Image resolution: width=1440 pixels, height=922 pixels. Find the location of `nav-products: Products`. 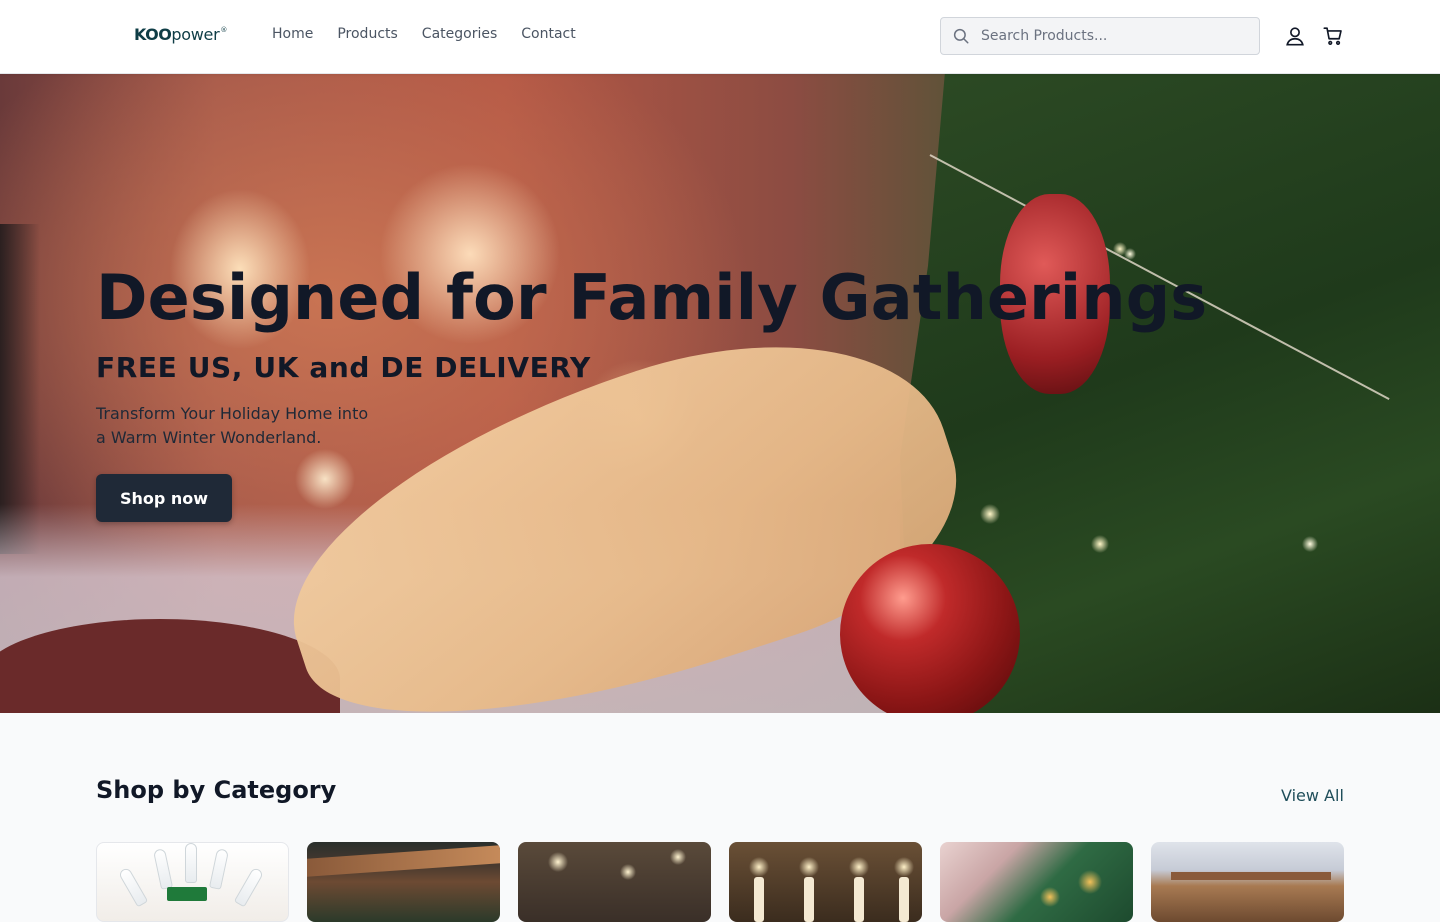

nav-products: Products is located at coordinates (367, 34).